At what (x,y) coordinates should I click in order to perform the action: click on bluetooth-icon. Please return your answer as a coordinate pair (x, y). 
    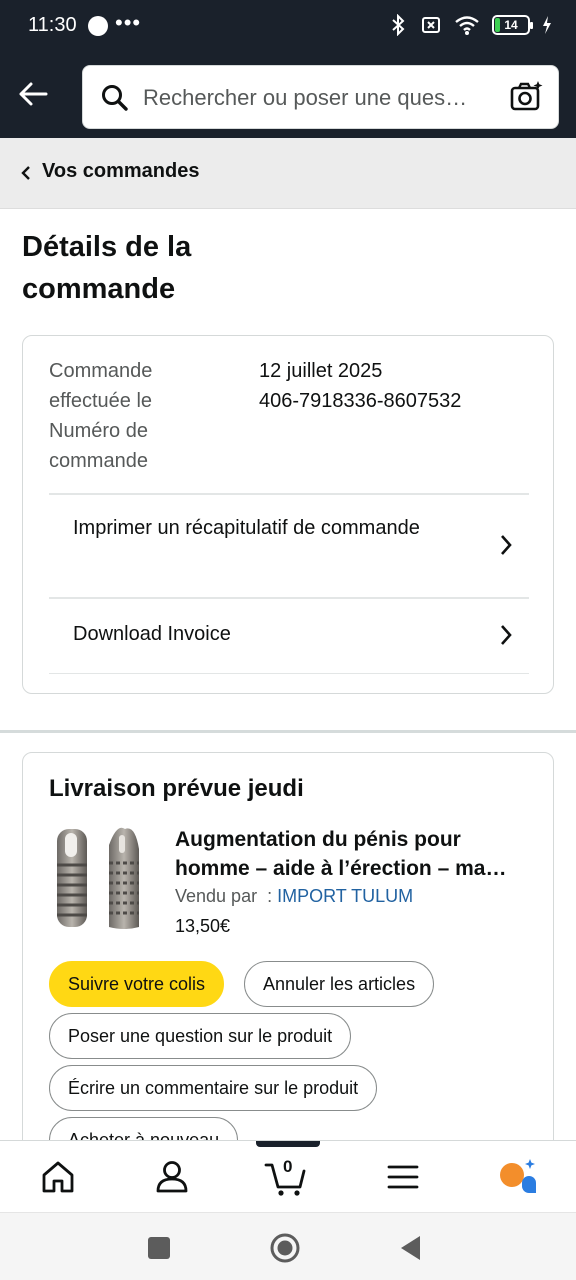
    Looking at the image, I should click on (398, 25).